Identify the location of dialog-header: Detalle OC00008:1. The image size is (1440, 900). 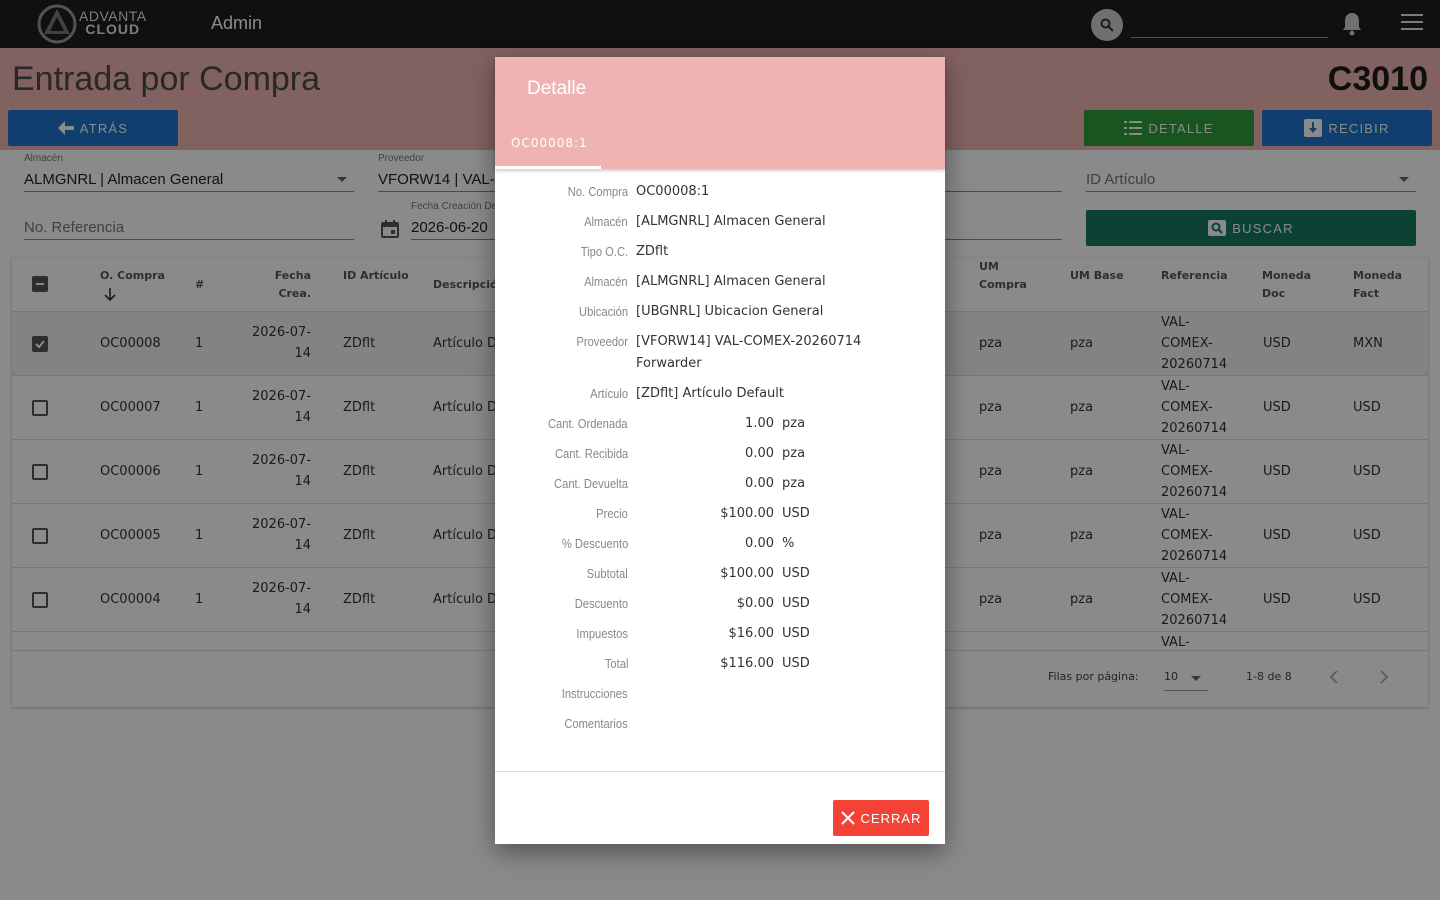
(720, 113).